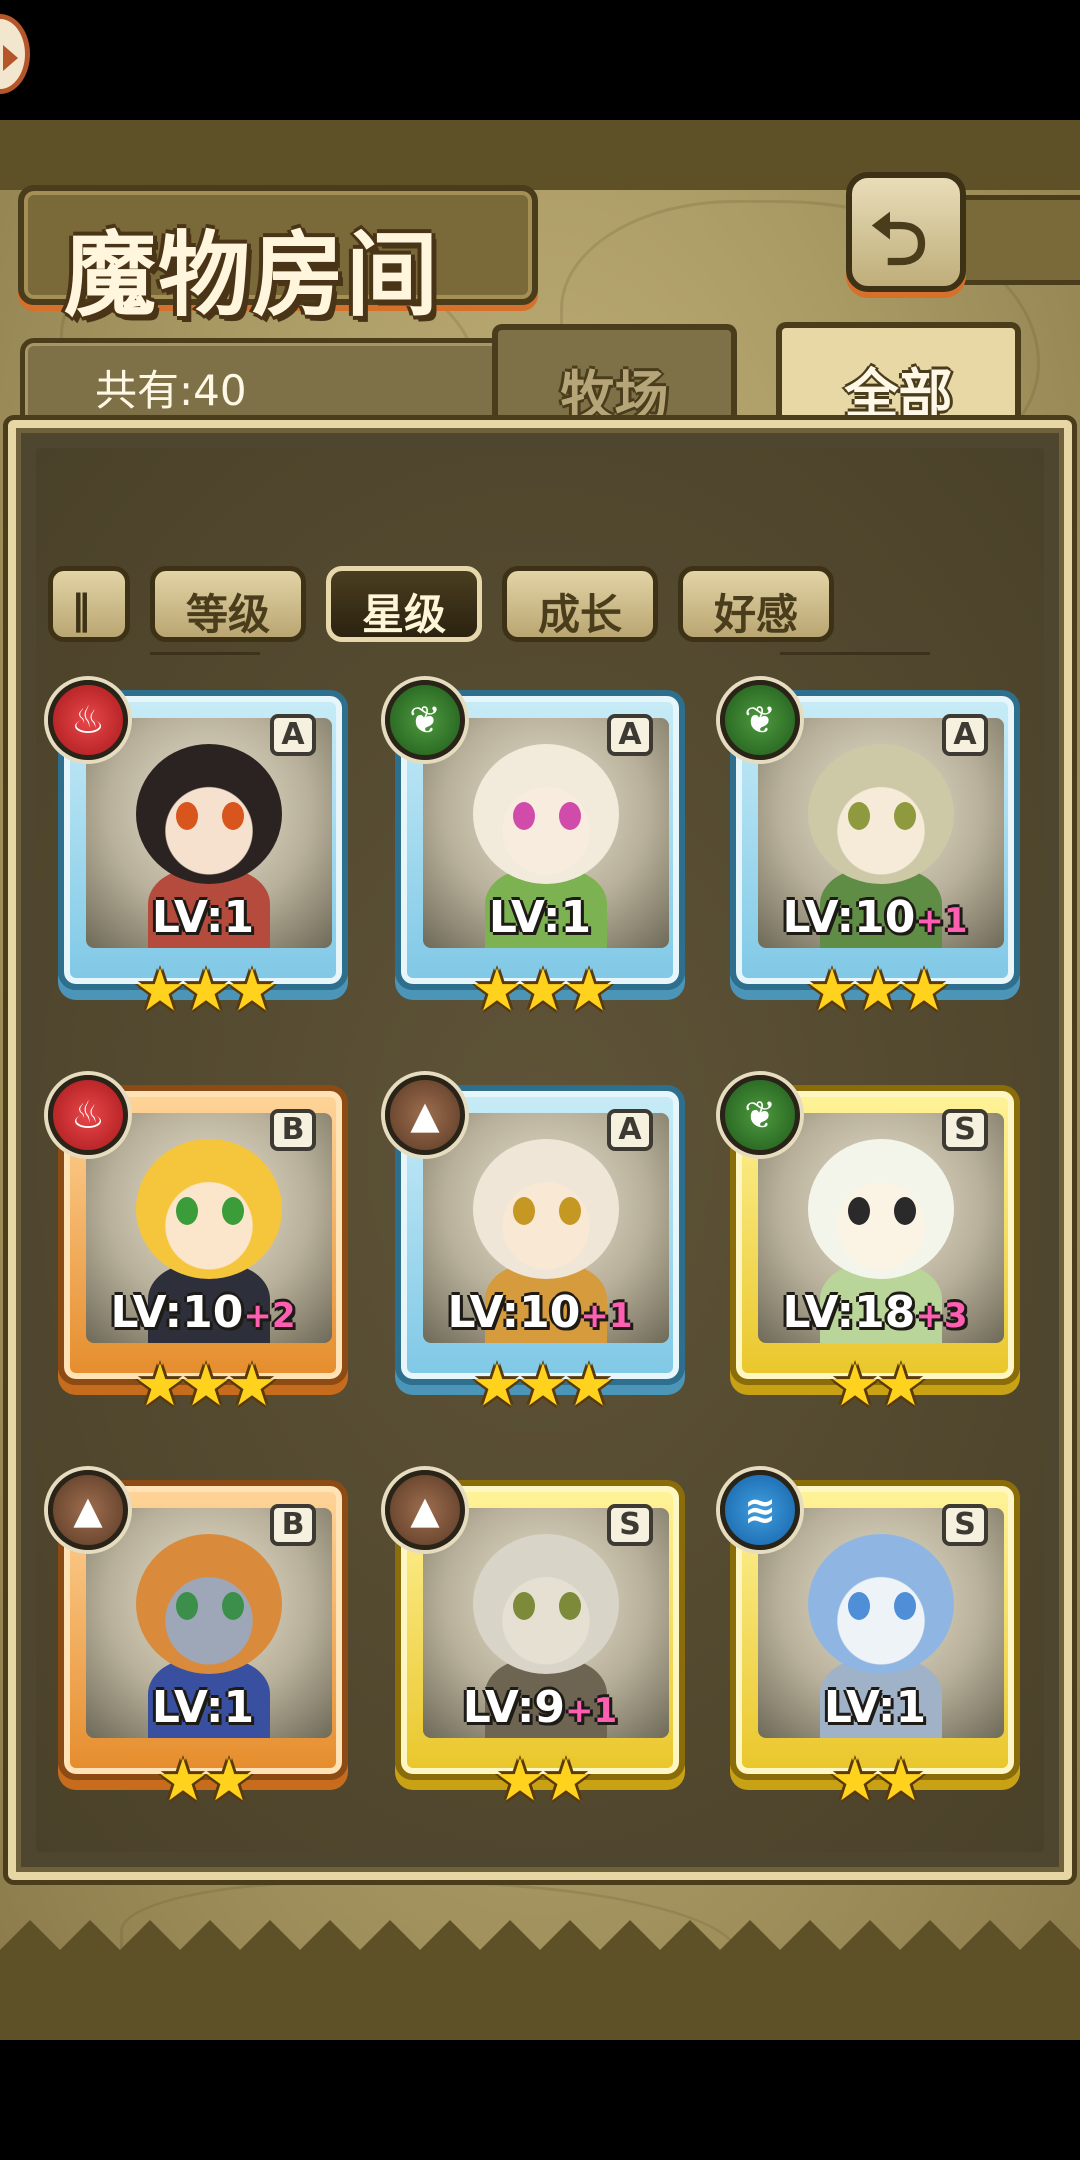 The image size is (1080, 2160). Describe the element at coordinates (540, 2100) in the screenshot. I see `bottom-letterbox` at that location.